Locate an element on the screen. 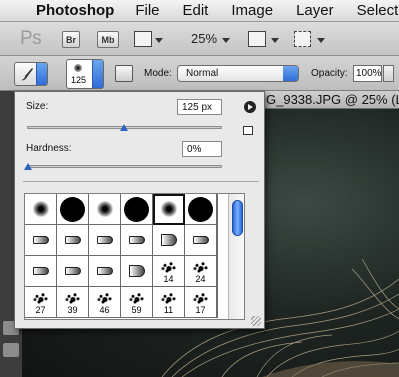 Image resolution: width=399 pixels, height=377 pixels. brush-preset-22: 59 is located at coordinates (137, 302).